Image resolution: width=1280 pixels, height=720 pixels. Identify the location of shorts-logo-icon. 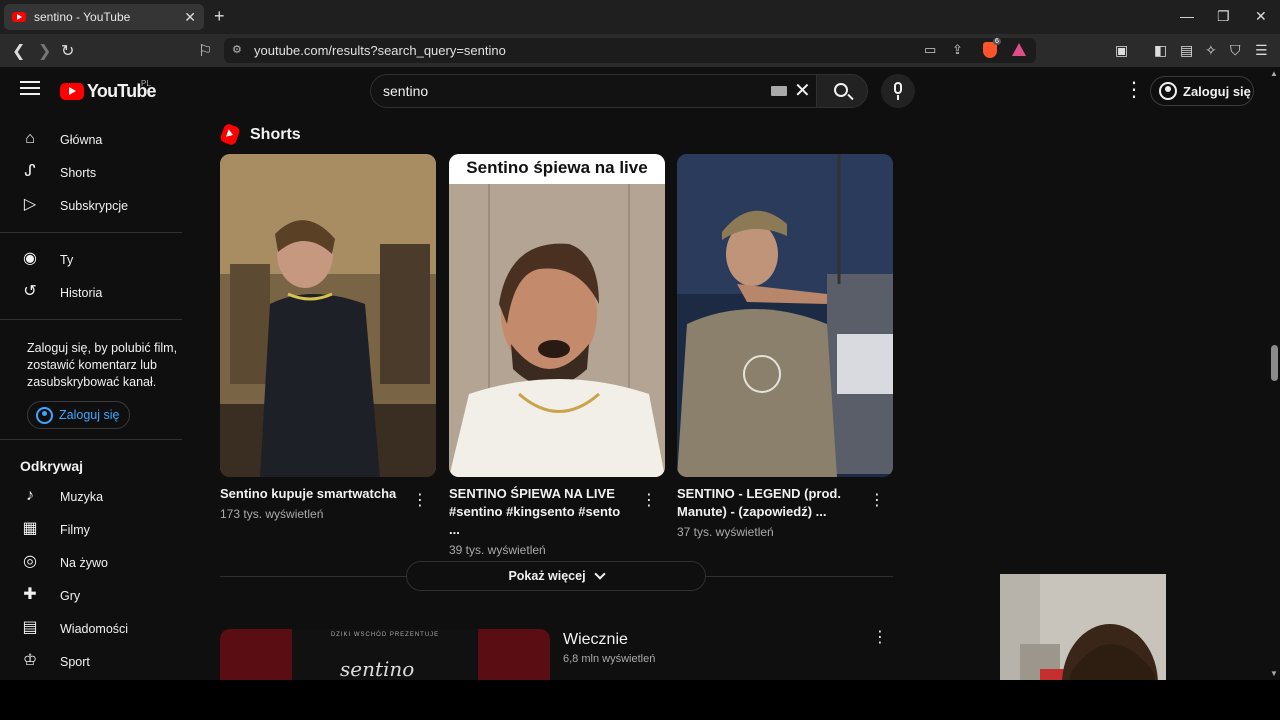
(230, 134).